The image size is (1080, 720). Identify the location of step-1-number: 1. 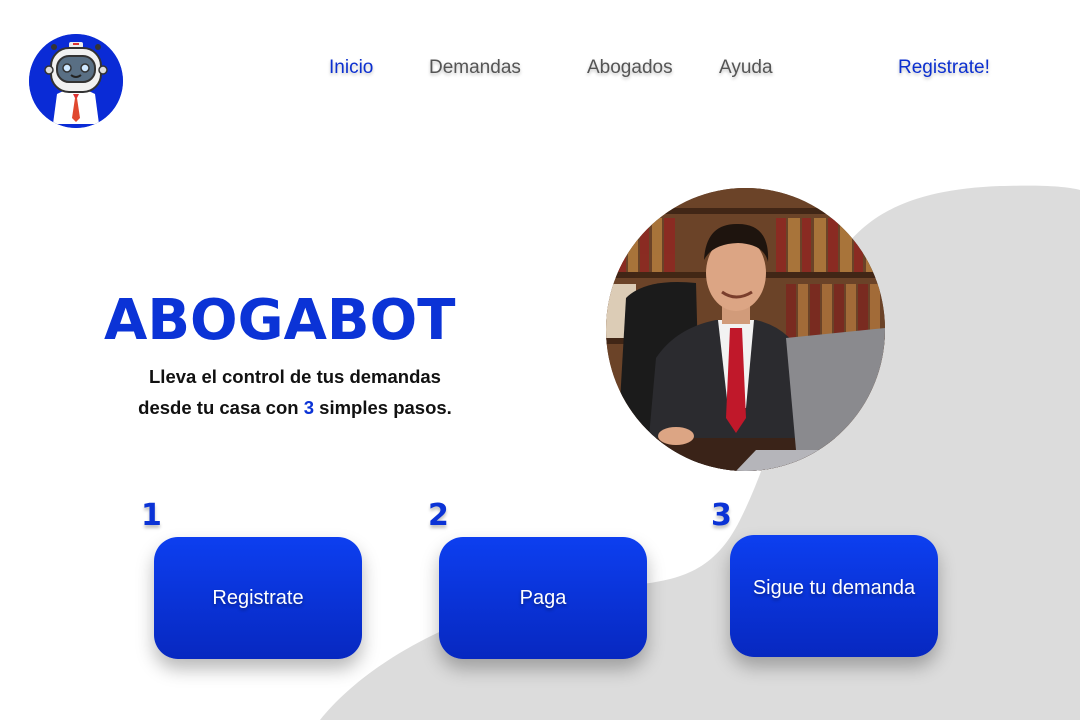
(151, 515).